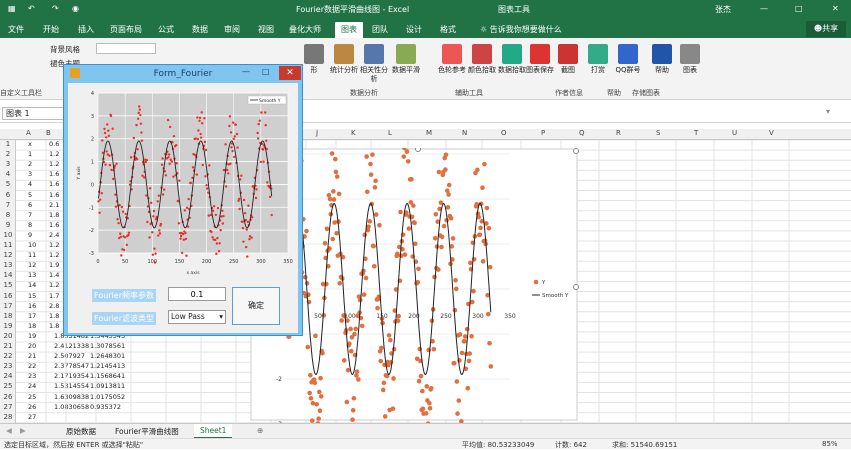  What do you see at coordinates (317, 133) in the screenshot?
I see `column-header: J` at bounding box center [317, 133].